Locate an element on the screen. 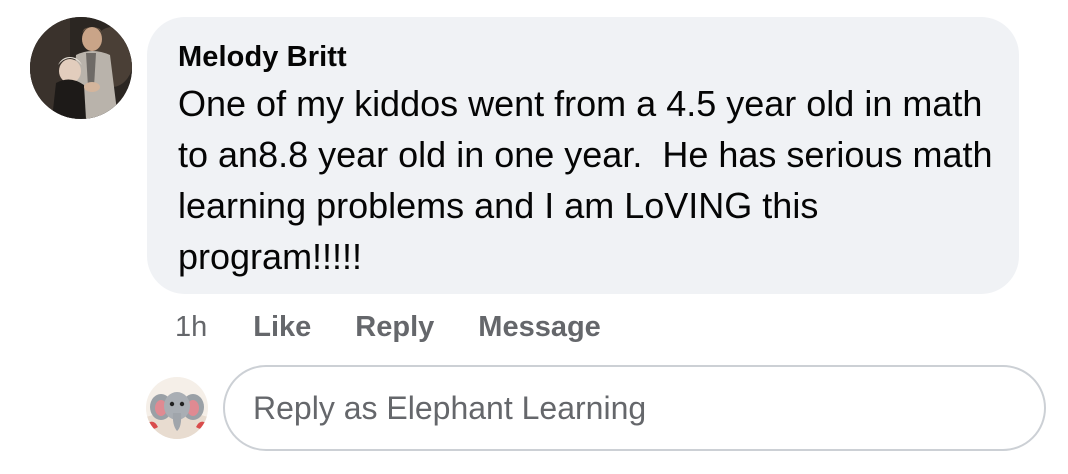  reply-input is located at coordinates (634, 408).